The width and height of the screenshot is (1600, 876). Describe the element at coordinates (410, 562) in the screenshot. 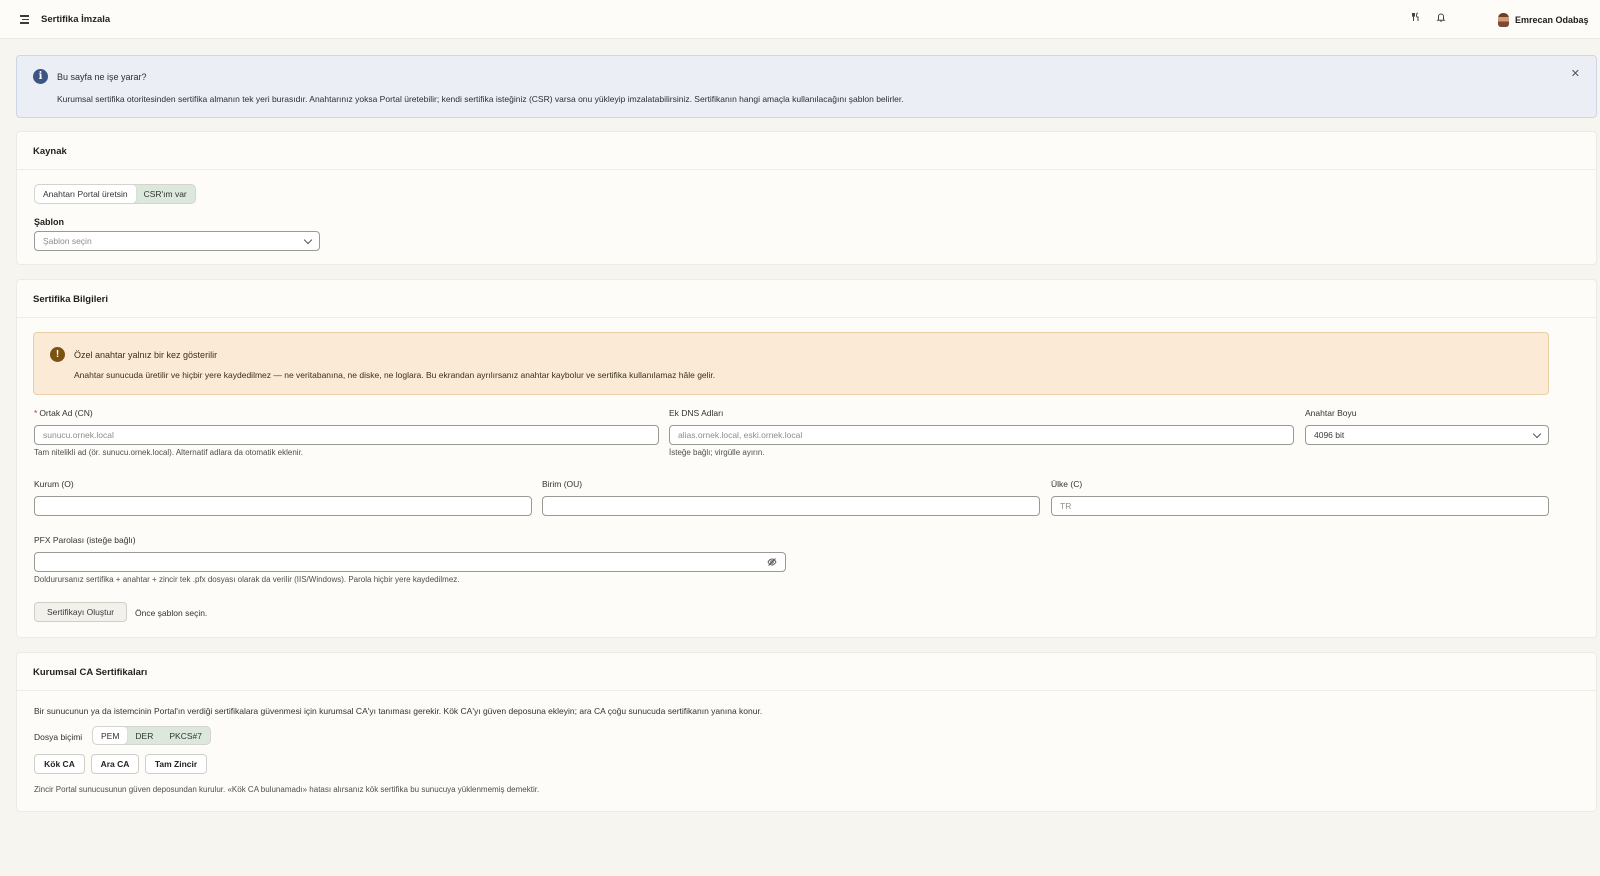

I see `pfx-password-input` at that location.